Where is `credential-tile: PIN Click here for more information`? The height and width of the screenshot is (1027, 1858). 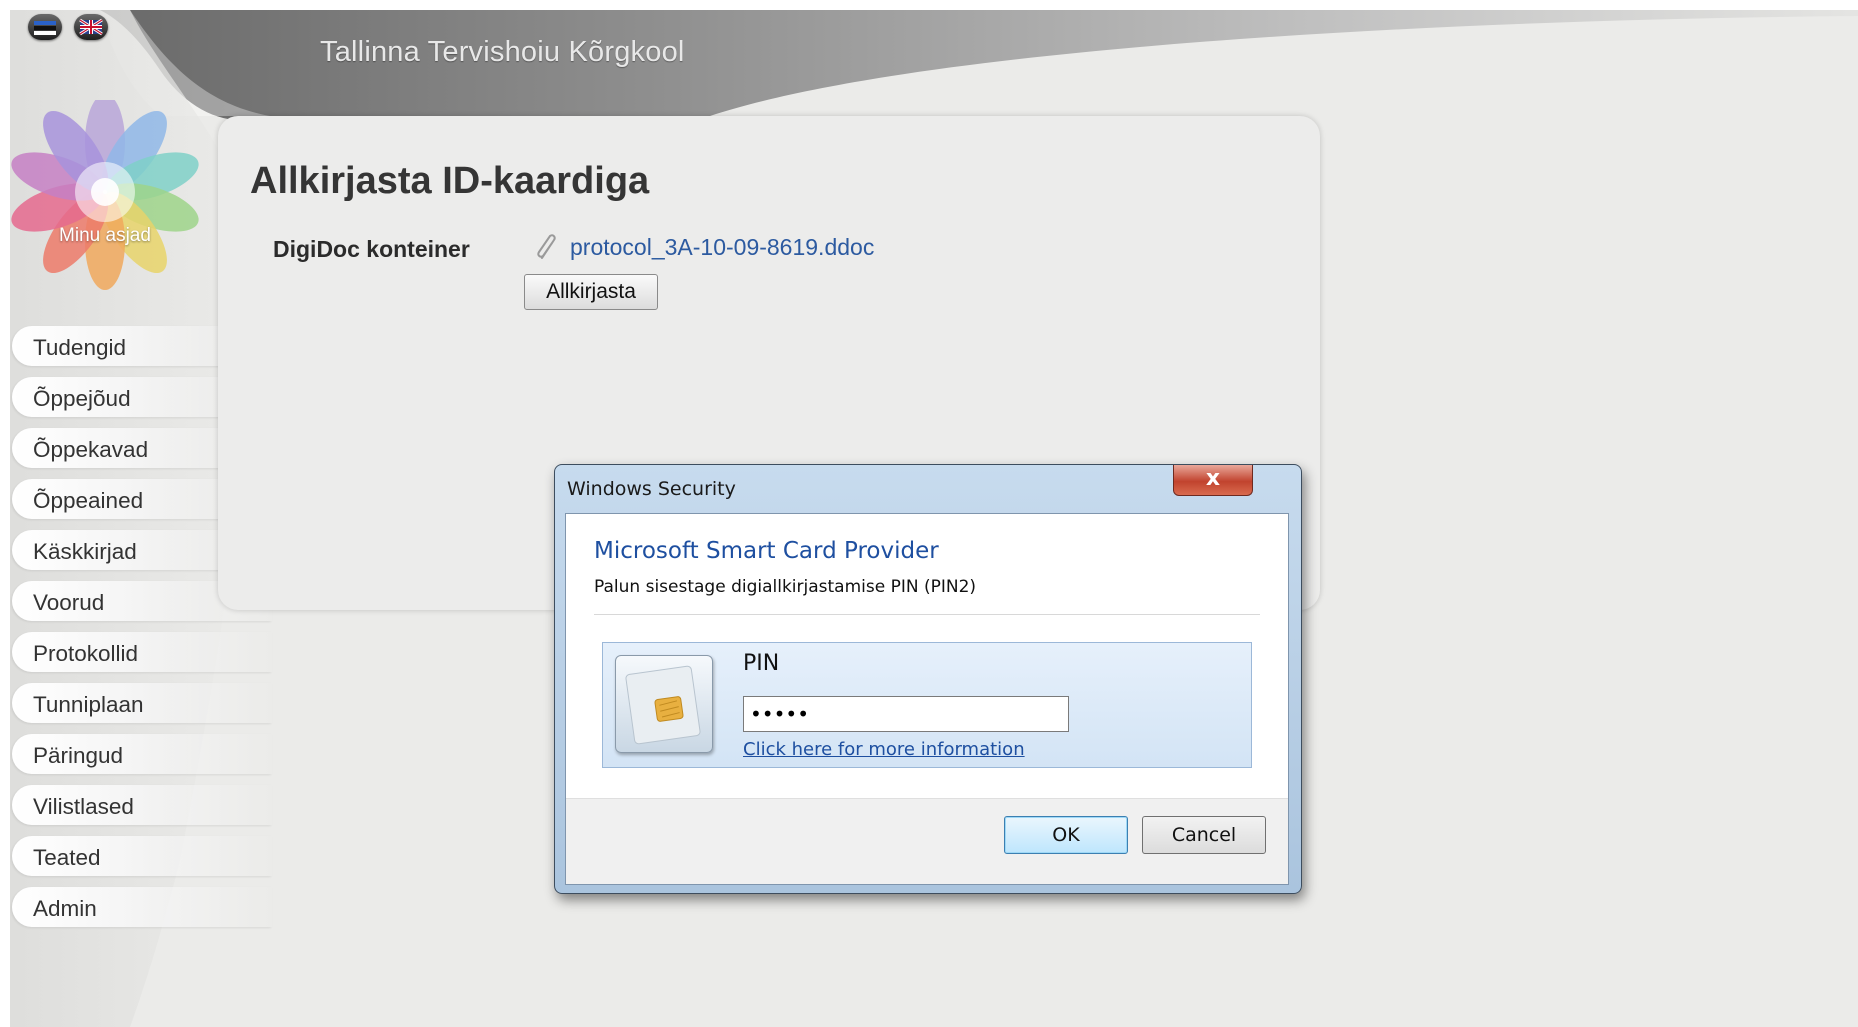
credential-tile: PIN Click here for more information is located at coordinates (927, 705).